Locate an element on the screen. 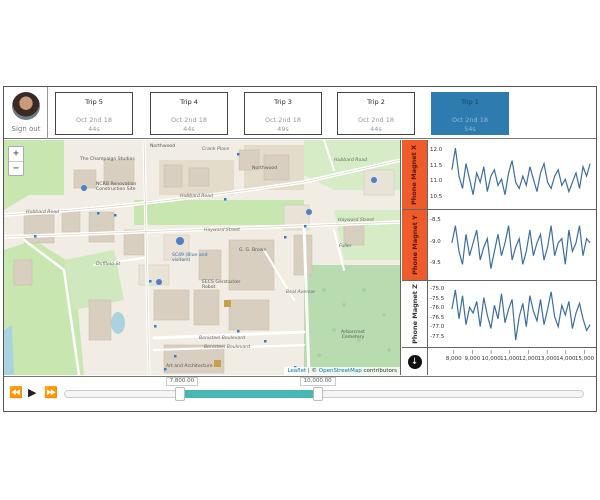 This screenshot has height=500, width=600. download-button: ↓ is located at coordinates (415, 361).